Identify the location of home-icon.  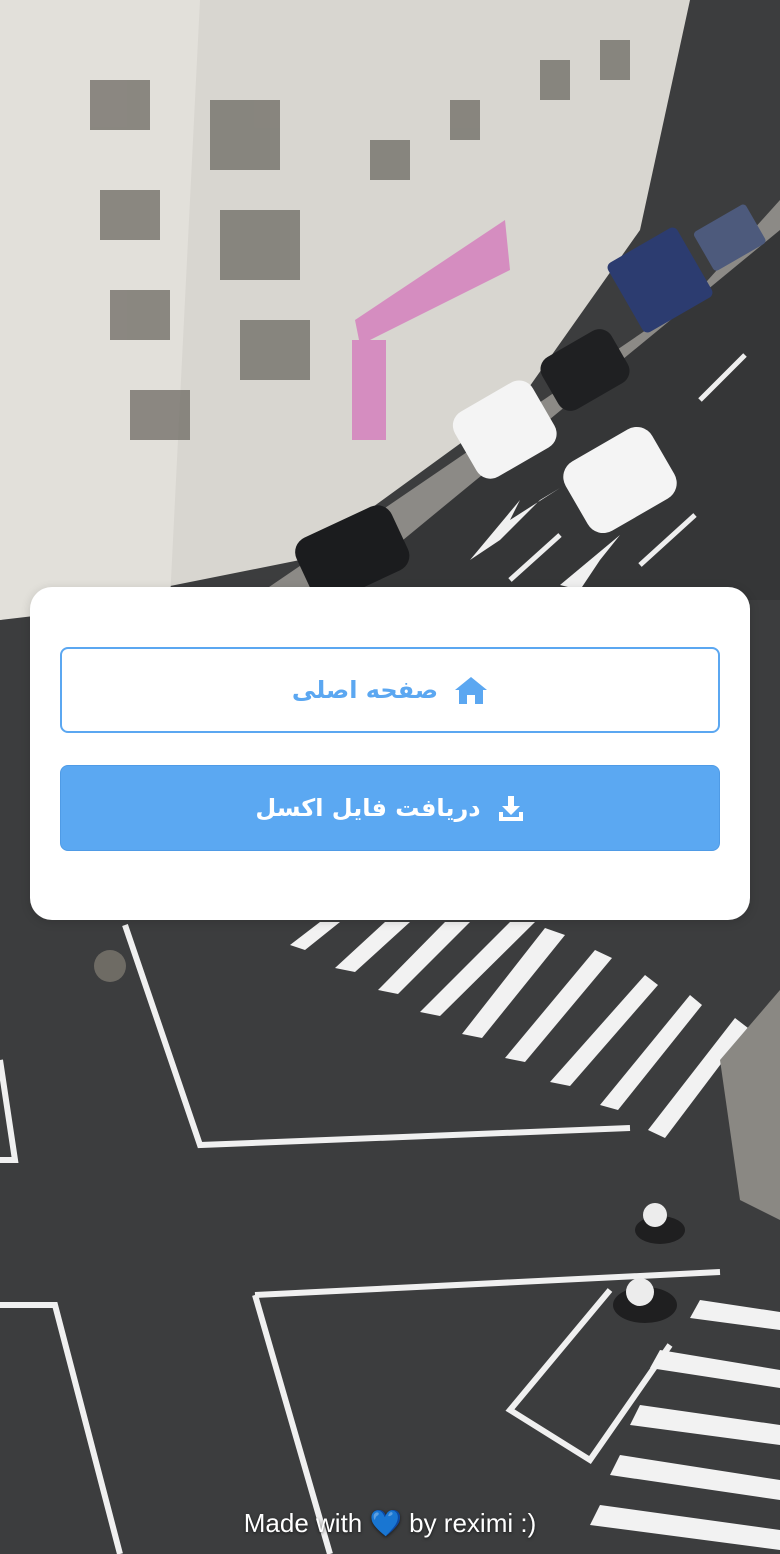
(471, 690).